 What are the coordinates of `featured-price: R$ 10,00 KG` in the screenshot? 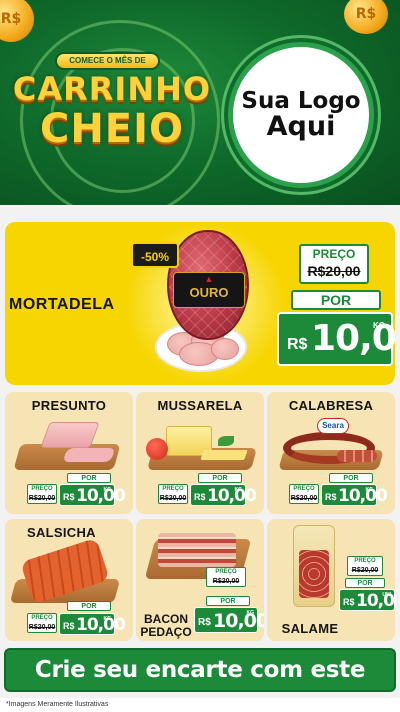 It's located at (336, 339).